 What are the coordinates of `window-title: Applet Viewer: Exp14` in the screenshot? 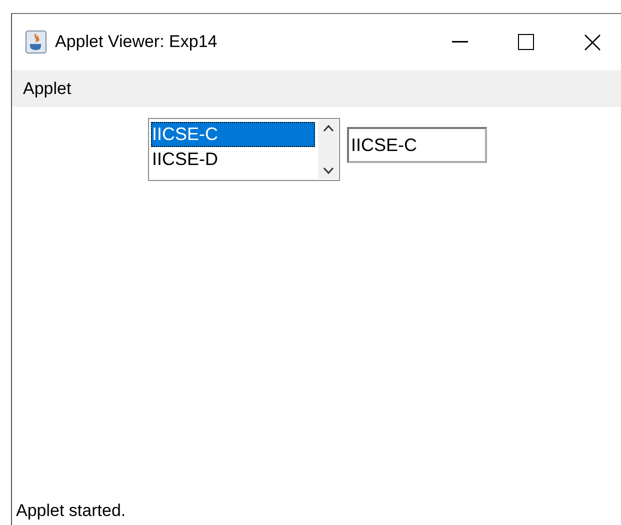 It's located at (136, 42).